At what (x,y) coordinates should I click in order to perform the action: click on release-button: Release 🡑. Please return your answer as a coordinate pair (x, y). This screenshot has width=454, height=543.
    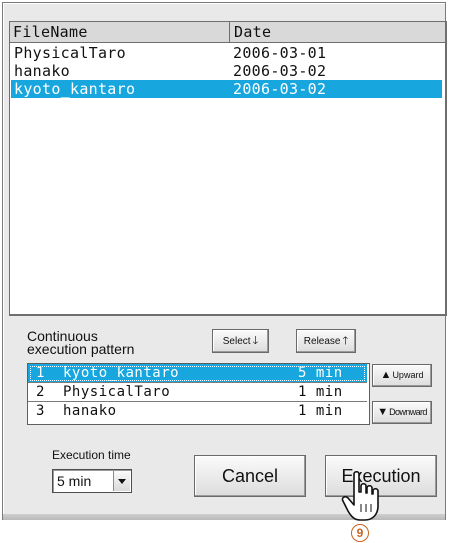
    Looking at the image, I should click on (326, 341).